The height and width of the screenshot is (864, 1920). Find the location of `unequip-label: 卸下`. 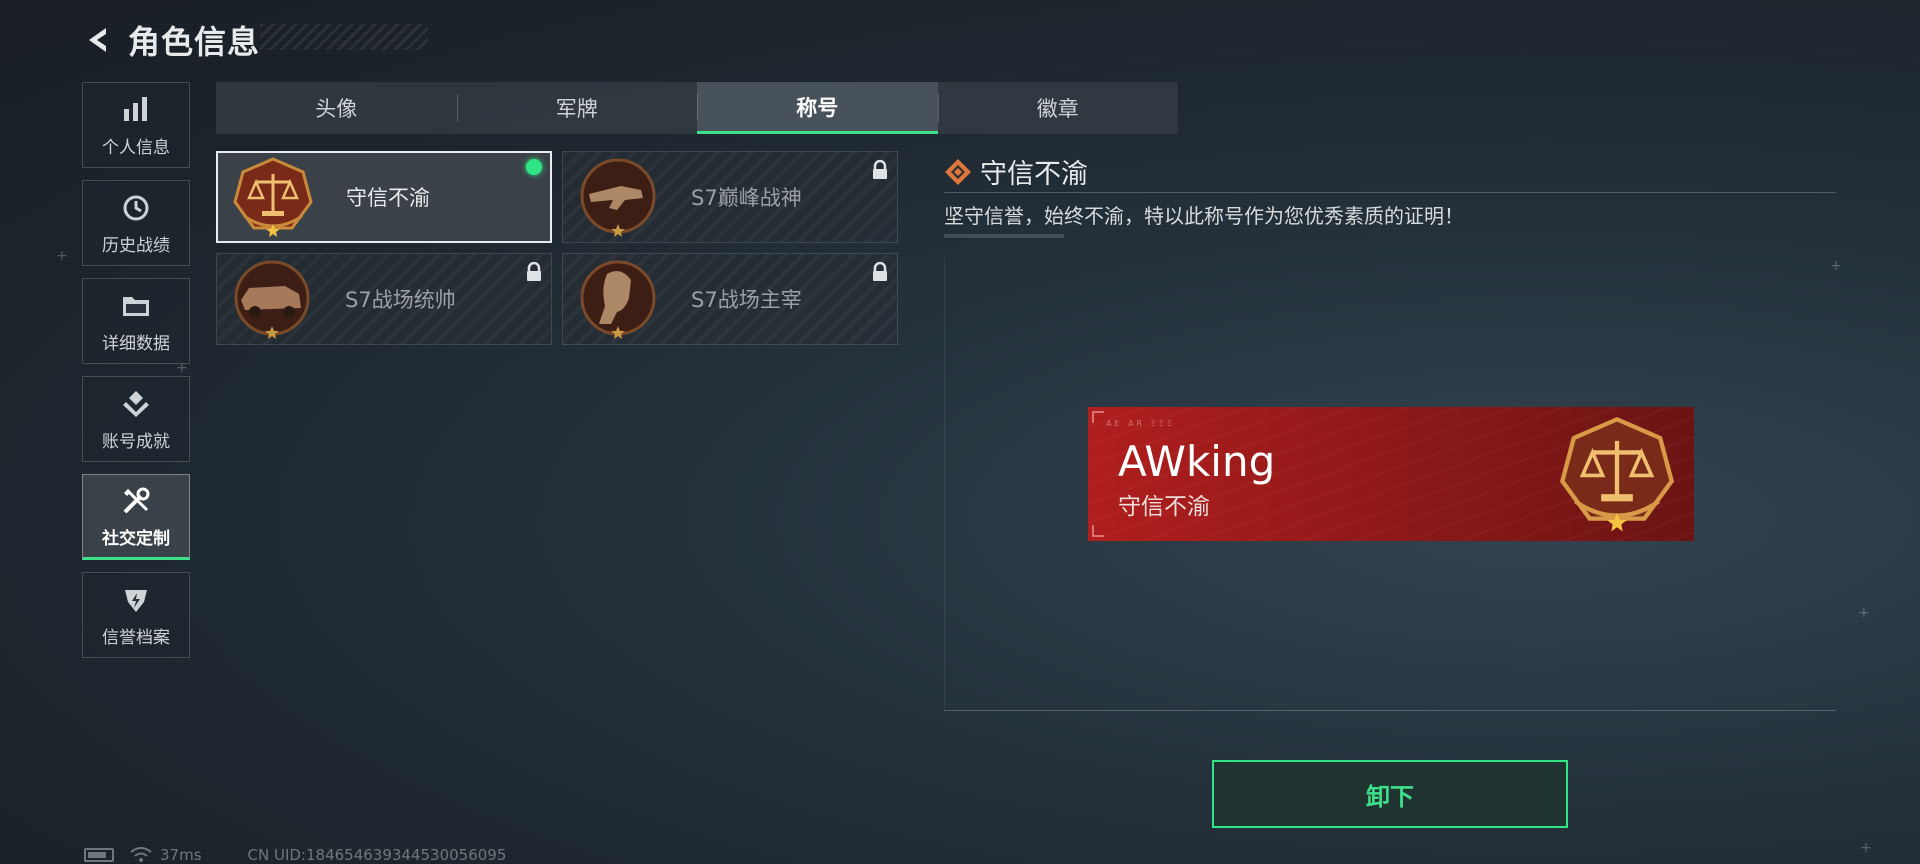

unequip-label: 卸下 is located at coordinates (1390, 796).